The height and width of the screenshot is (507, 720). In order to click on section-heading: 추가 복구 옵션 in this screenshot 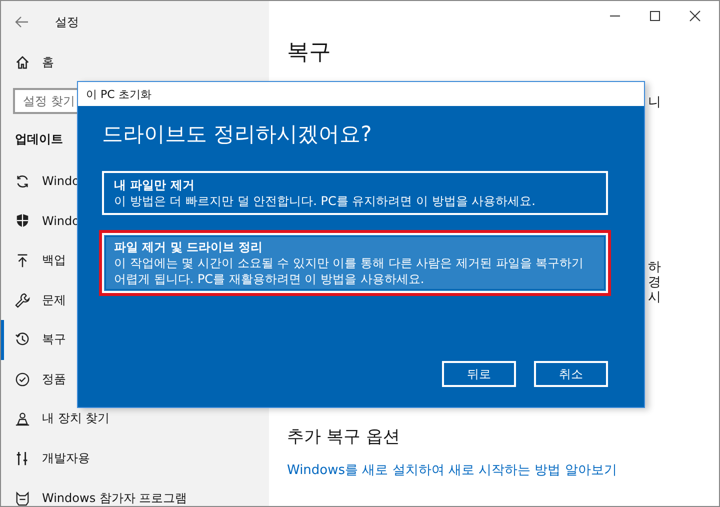, I will do `click(343, 437)`.